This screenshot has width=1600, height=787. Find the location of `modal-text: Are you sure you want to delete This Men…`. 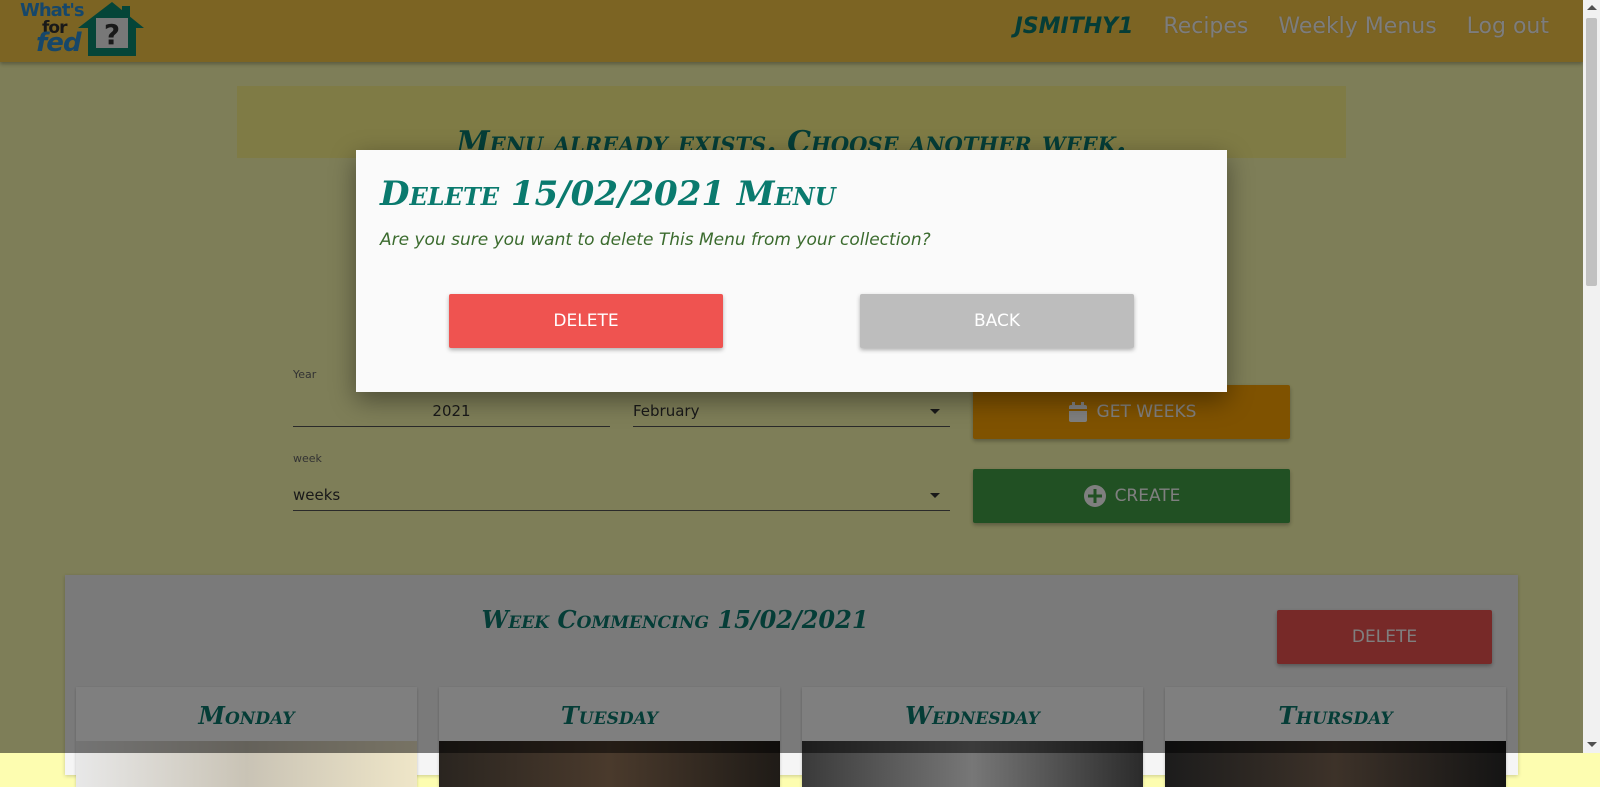

modal-text: Are you sure you want to delete This Men… is located at coordinates (655, 240).